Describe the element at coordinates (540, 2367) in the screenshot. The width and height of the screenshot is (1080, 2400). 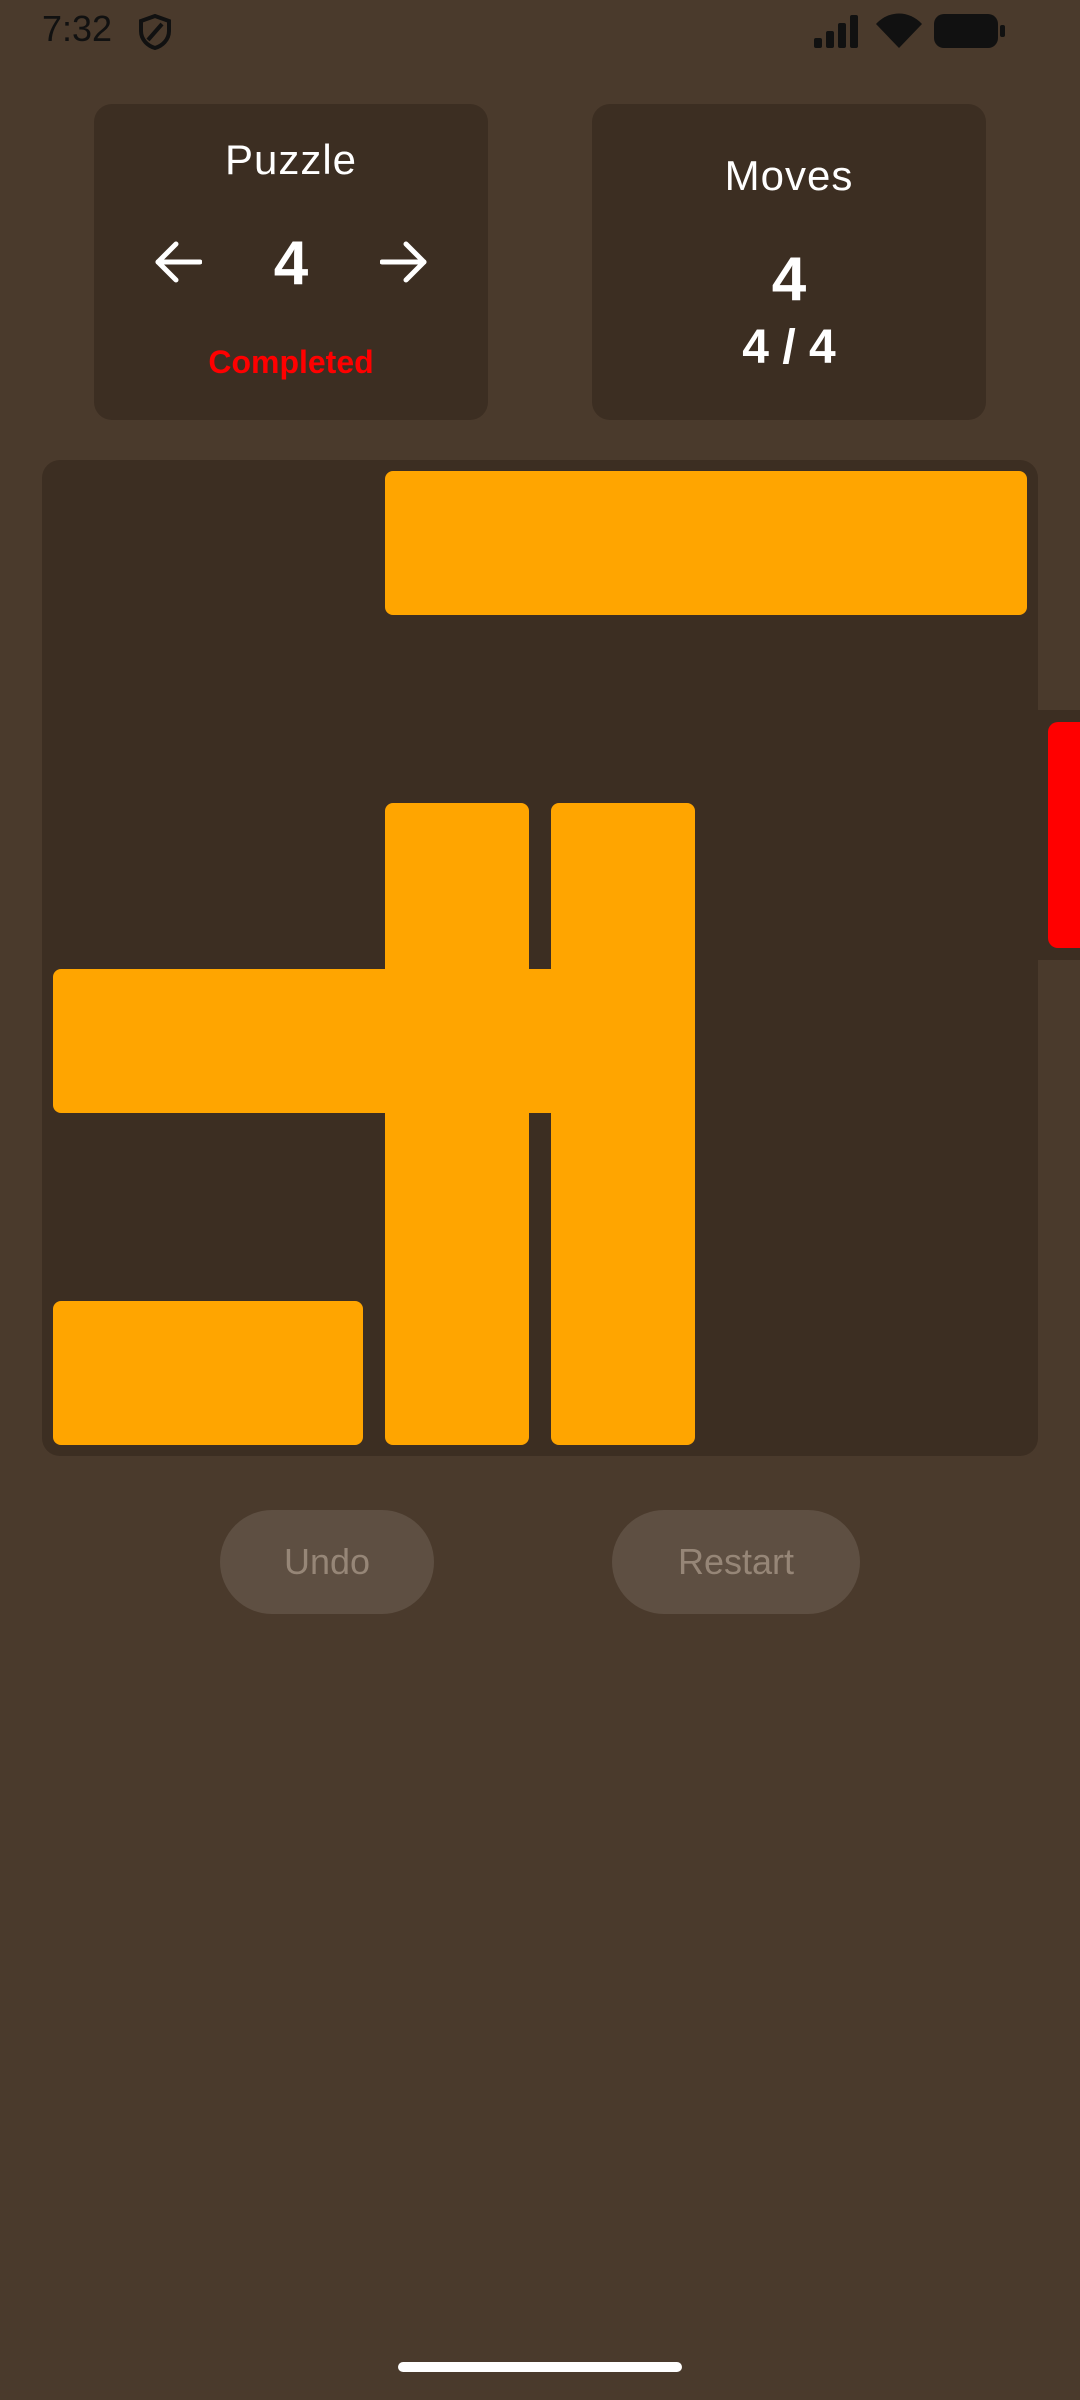
I see `home-indicator` at that location.